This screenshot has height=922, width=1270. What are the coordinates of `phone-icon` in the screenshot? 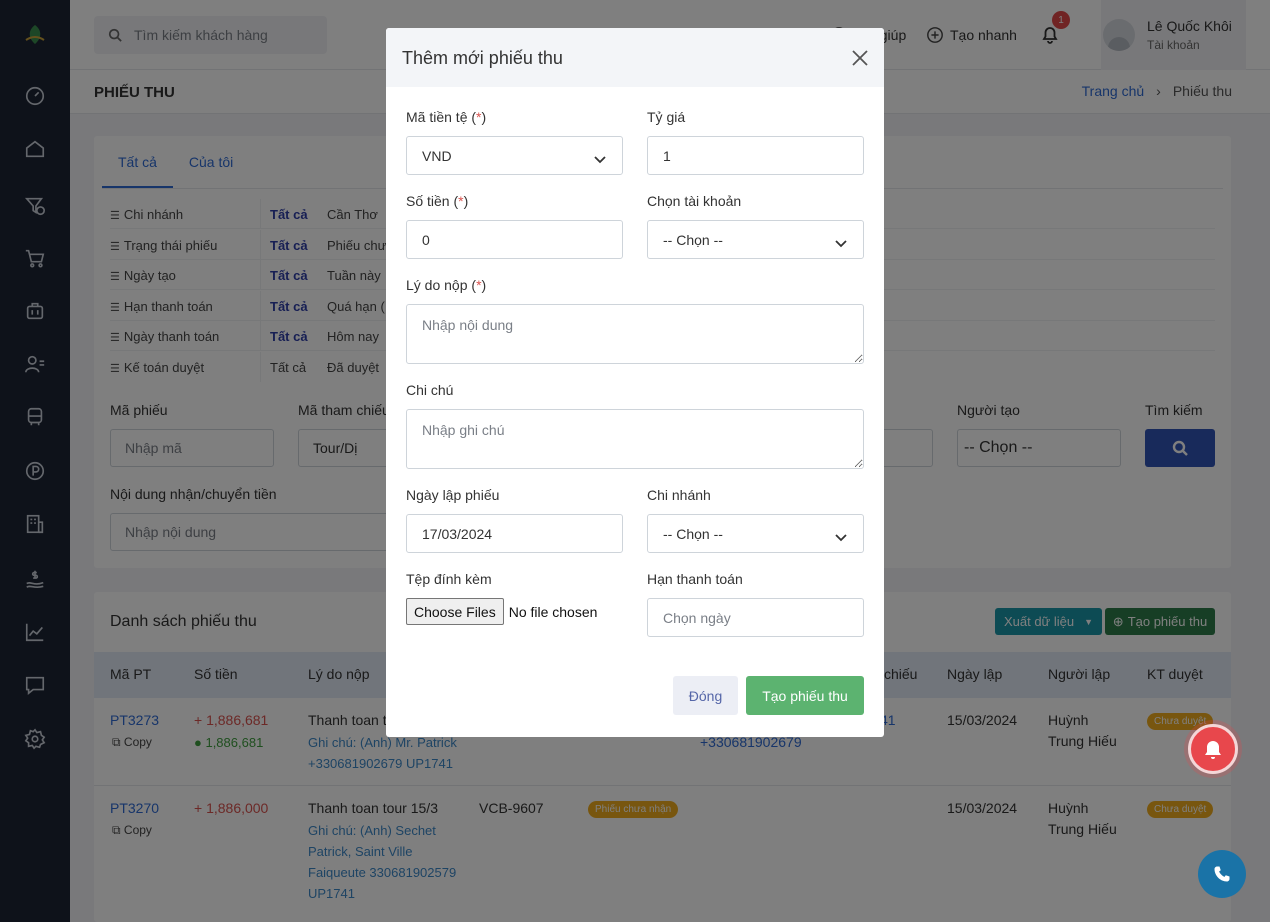 It's located at (1222, 874).